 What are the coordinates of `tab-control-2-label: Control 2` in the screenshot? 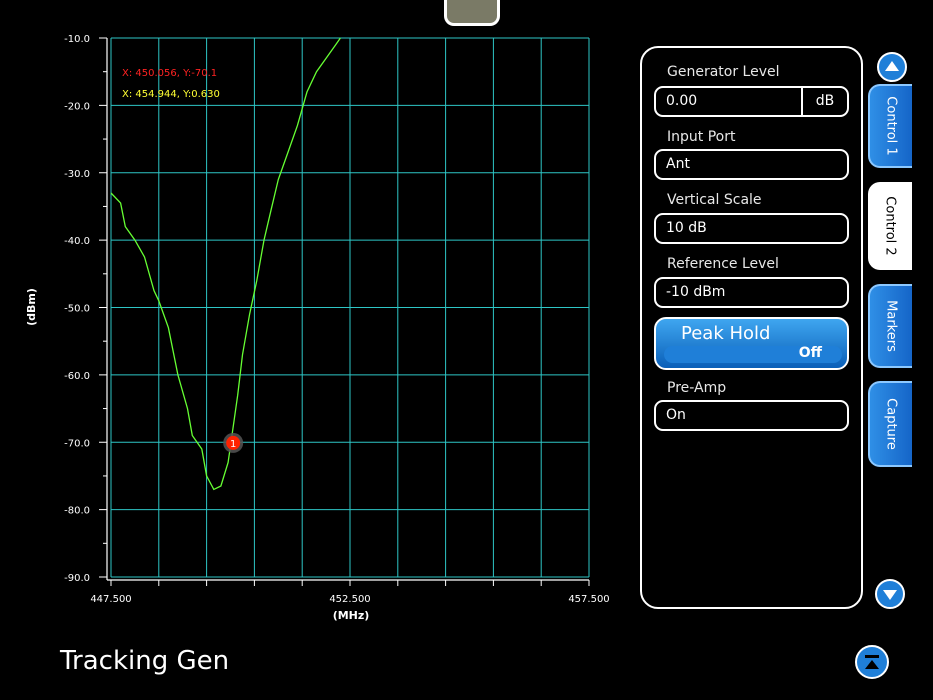 It's located at (890, 226).